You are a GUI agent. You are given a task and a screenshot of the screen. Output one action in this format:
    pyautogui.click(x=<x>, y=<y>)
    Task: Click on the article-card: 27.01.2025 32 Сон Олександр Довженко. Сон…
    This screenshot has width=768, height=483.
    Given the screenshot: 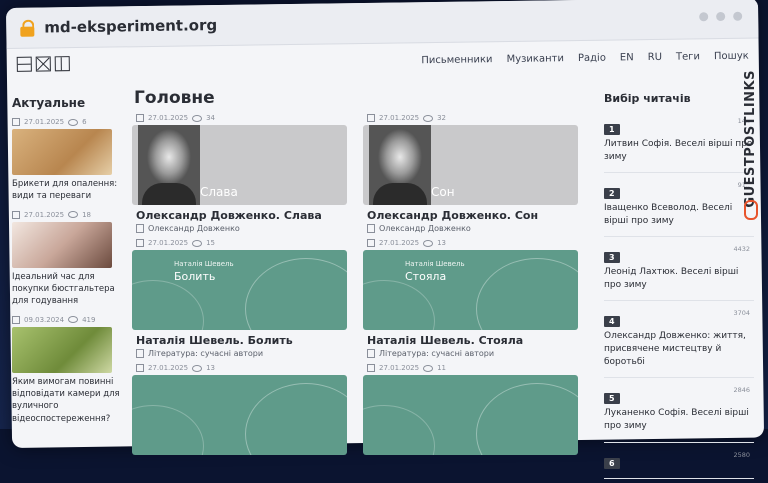 What is the action you would take?
    pyautogui.click(x=470, y=173)
    